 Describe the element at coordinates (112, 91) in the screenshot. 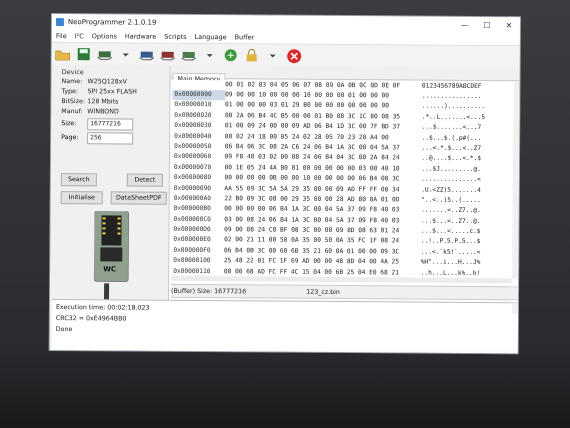

I see `device-type-value: SPI 25xx FLASH` at that location.